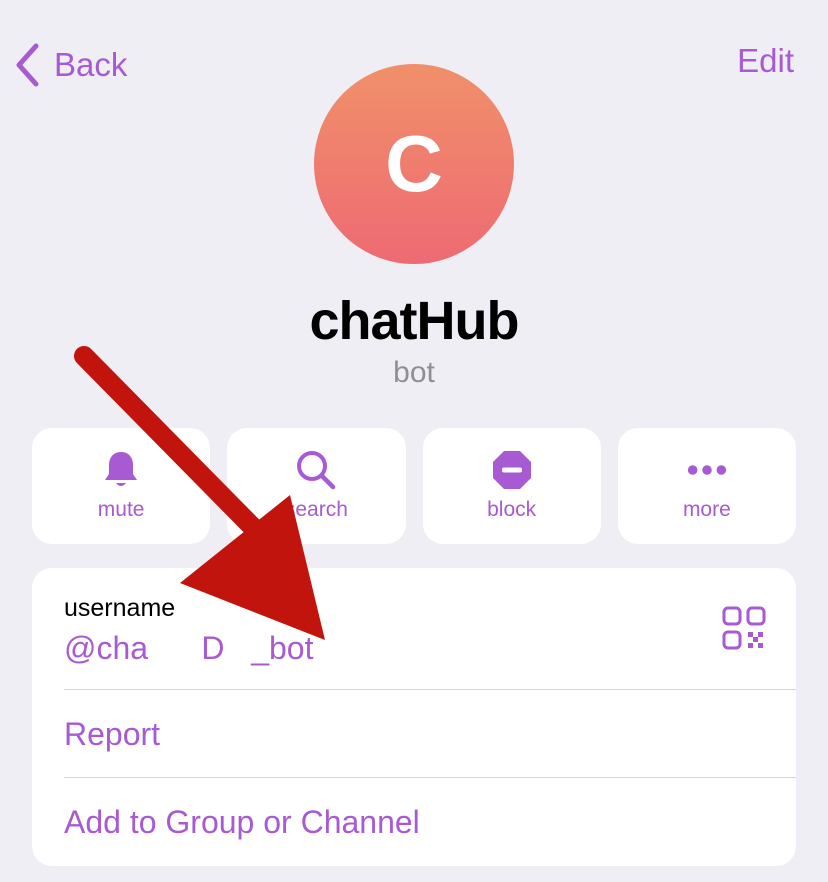  What do you see at coordinates (765, 61) in the screenshot?
I see `edit-button: Edit` at bounding box center [765, 61].